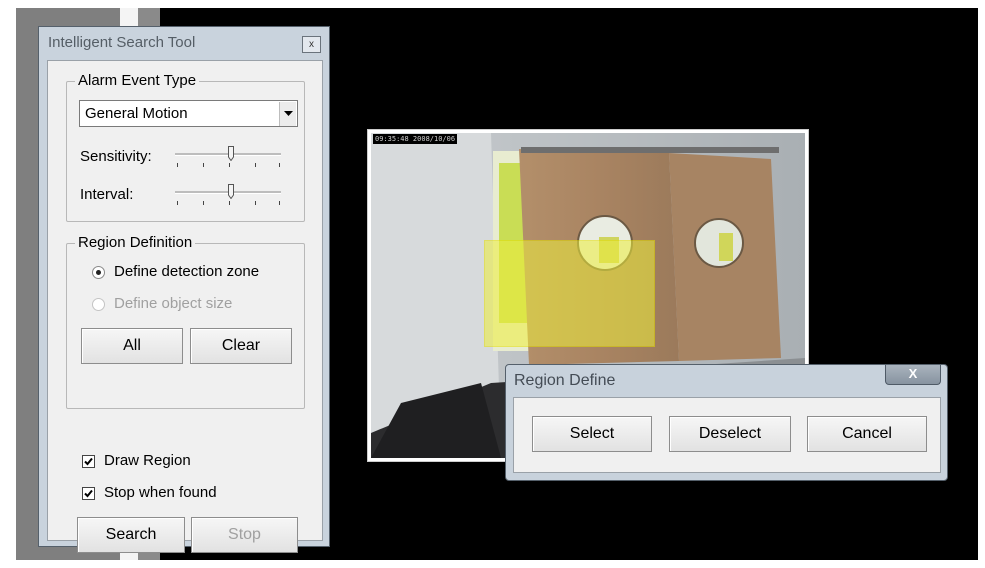 The height and width of the screenshot is (568, 985). I want to click on chevron-down-icon, so click(287, 114).